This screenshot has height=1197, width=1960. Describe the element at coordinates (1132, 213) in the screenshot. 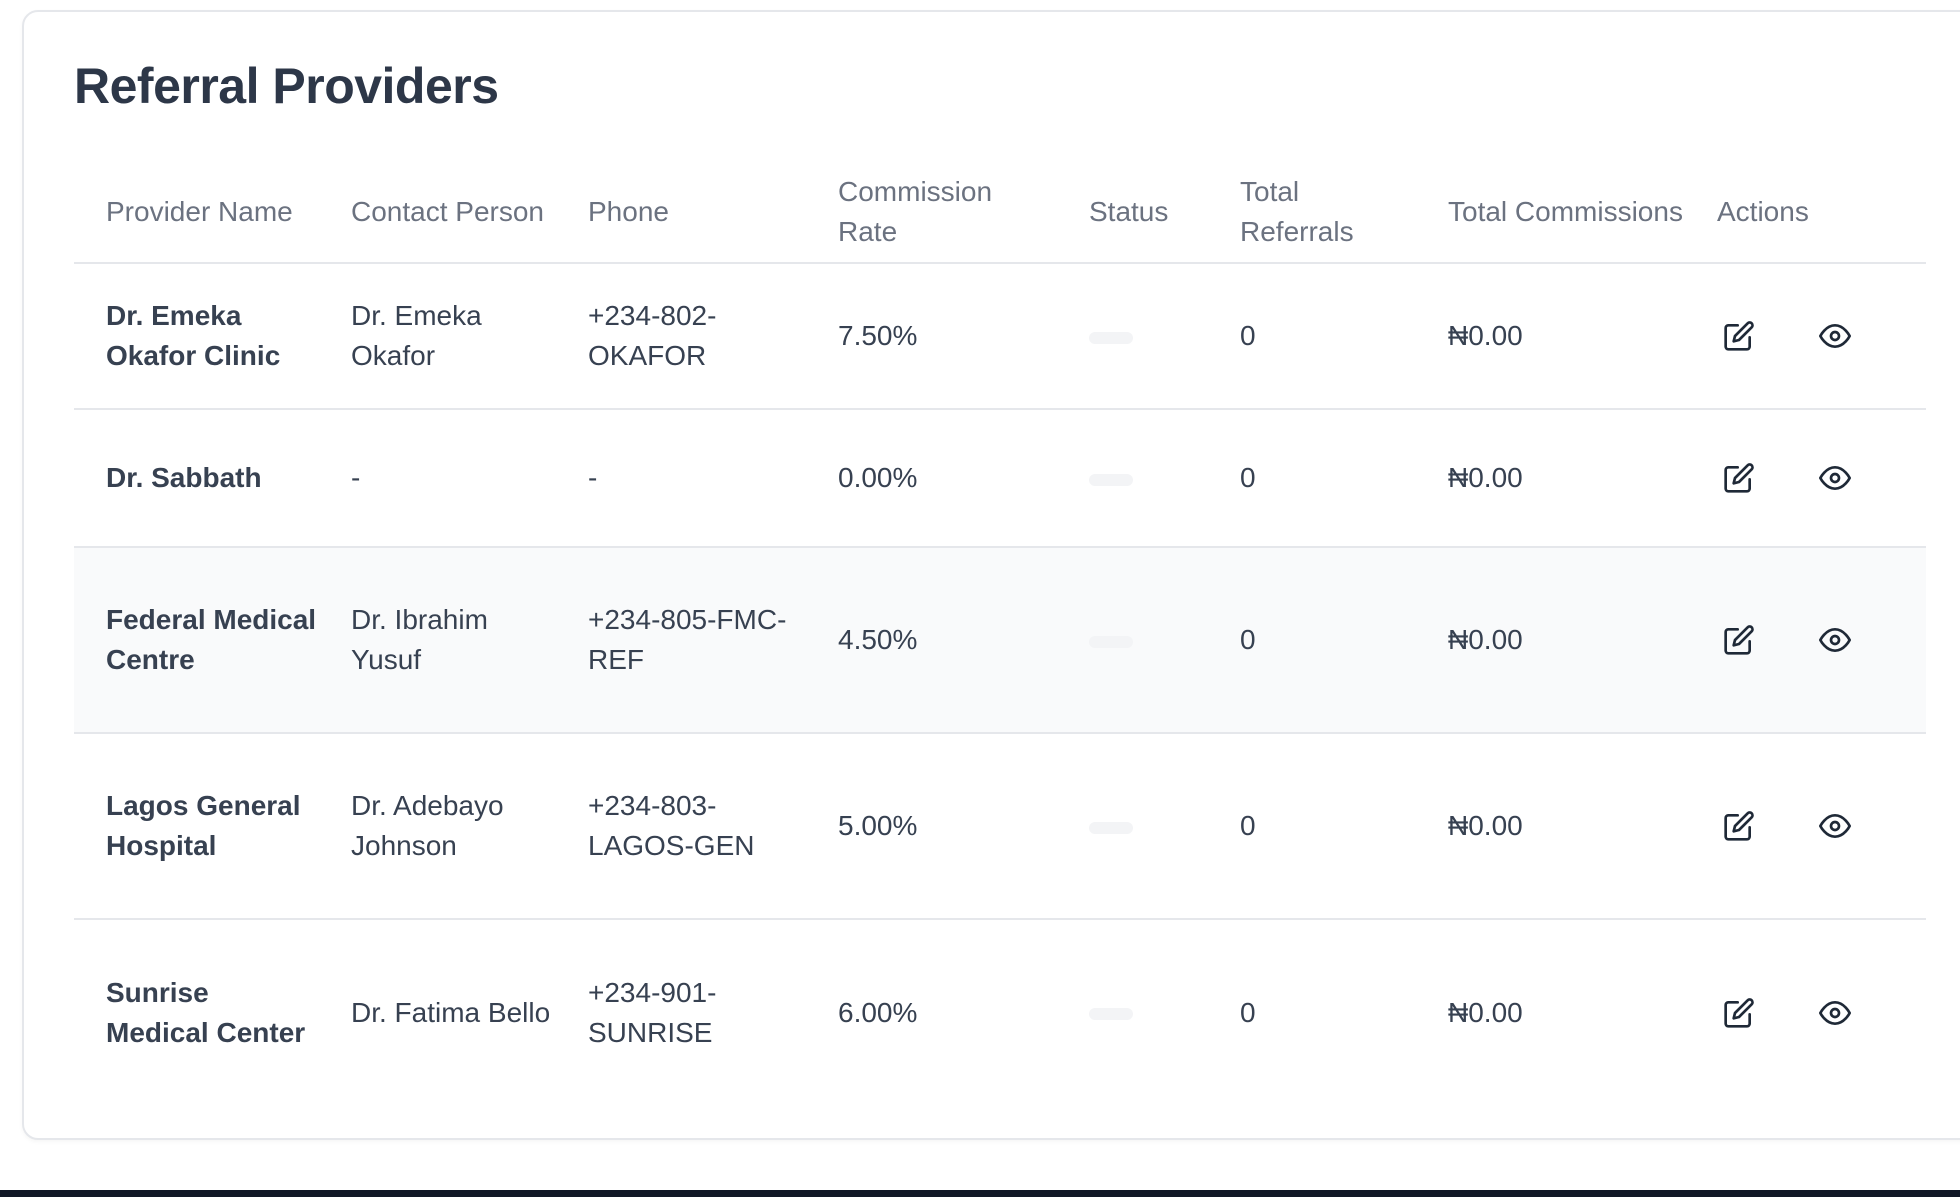

I see `header-status: Status` at that location.